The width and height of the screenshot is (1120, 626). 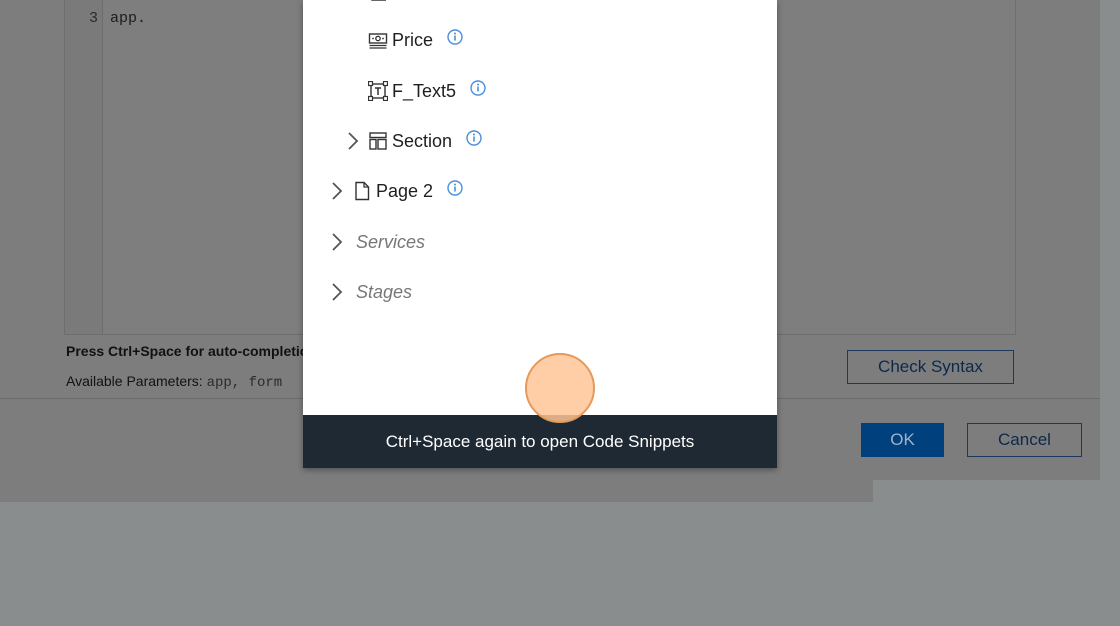 I want to click on tree-item-label: Price, so click(x=413, y=39).